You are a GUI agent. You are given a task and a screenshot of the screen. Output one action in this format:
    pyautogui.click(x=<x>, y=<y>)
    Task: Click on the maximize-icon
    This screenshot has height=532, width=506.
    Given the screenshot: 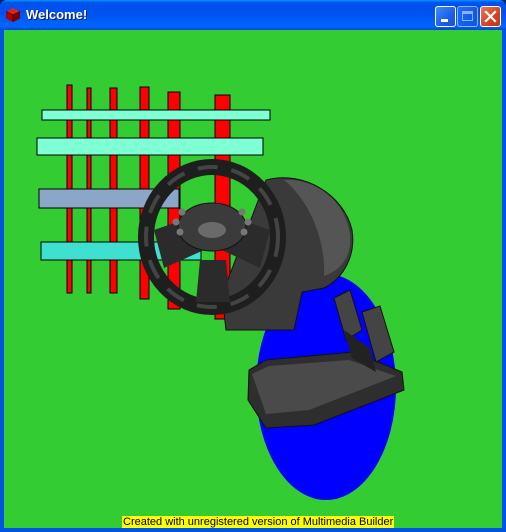 What is the action you would take?
    pyautogui.click(x=467, y=16)
    